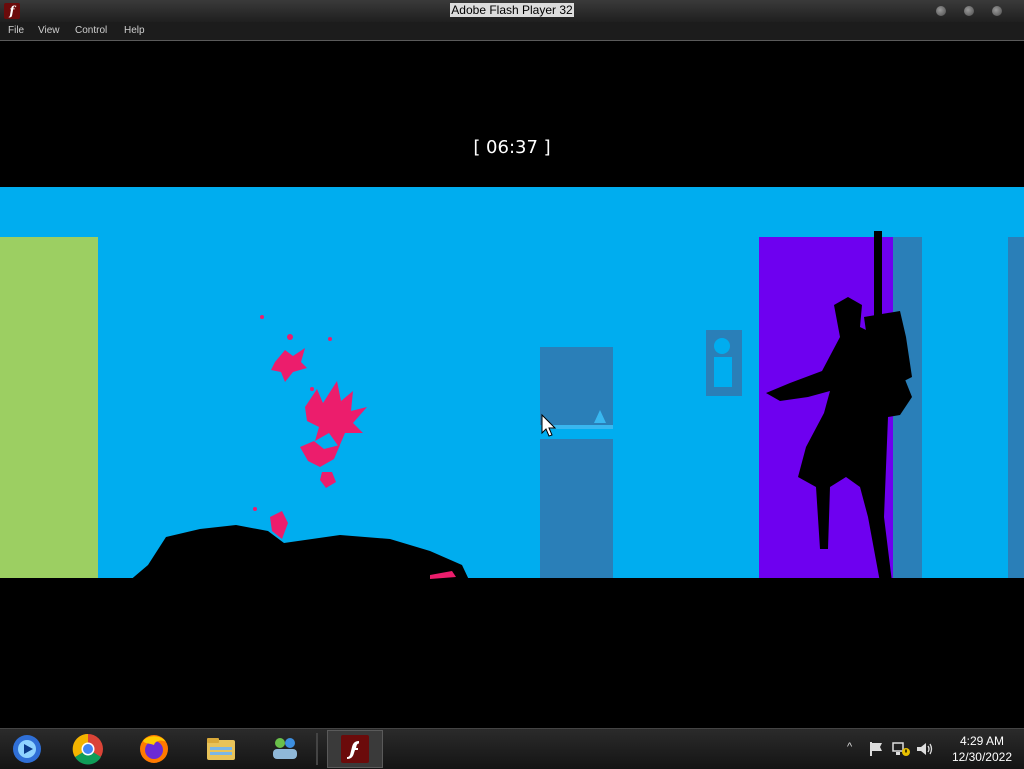 The width and height of the screenshot is (1024, 769). What do you see at coordinates (91, 30) in the screenshot?
I see `menu-control: Control` at bounding box center [91, 30].